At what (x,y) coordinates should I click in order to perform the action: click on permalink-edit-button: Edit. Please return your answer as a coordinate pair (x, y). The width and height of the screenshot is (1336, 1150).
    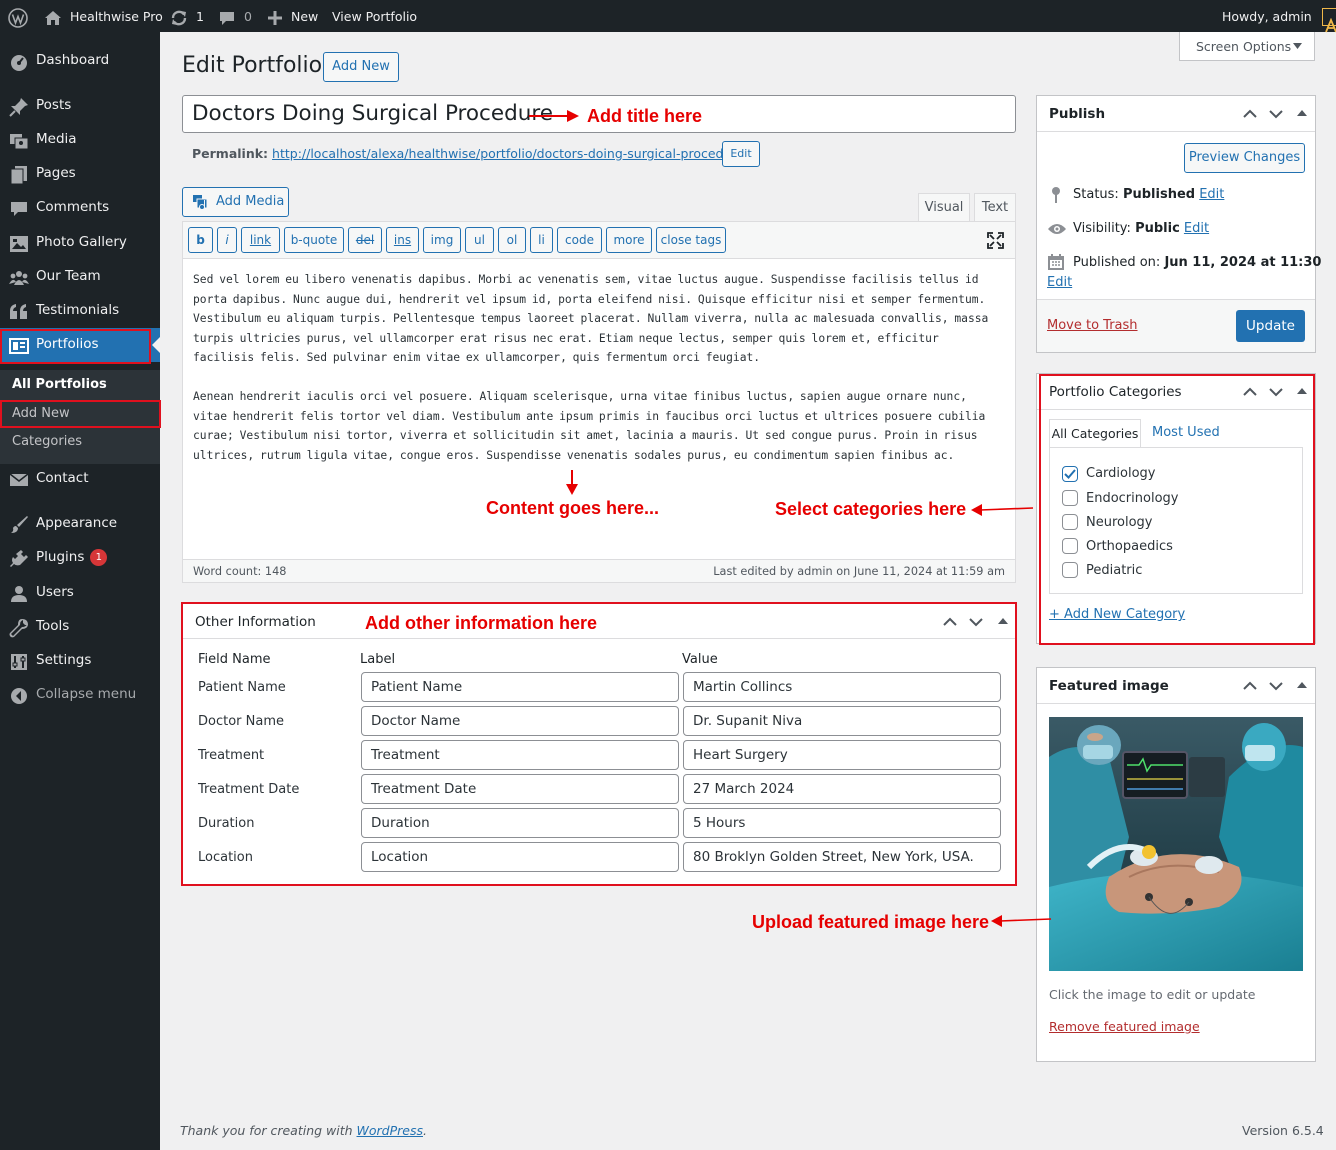
    Looking at the image, I should click on (741, 154).